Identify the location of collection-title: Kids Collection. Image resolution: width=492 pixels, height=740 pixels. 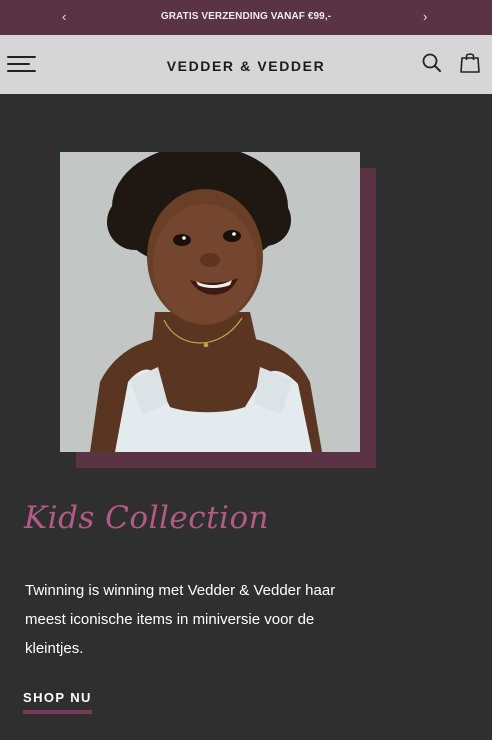
(147, 518).